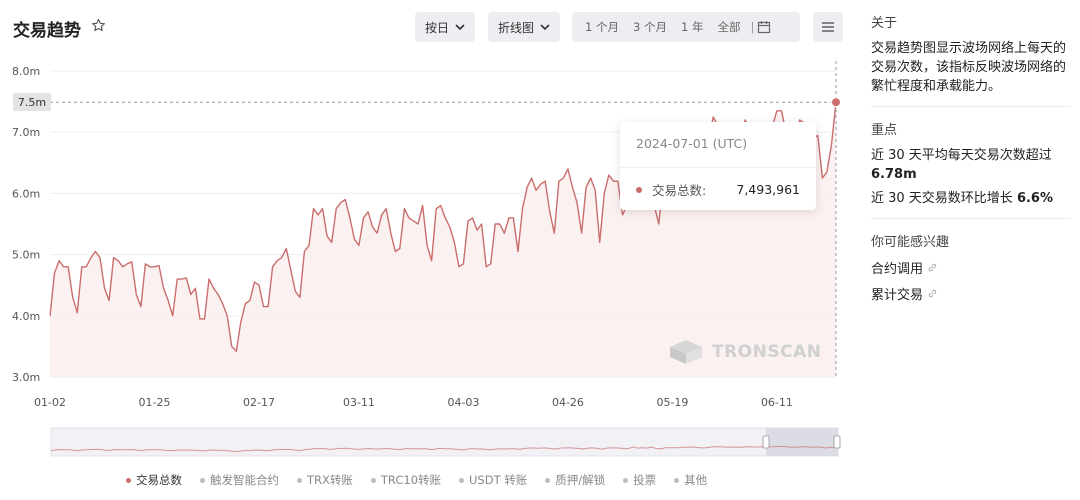  I want to click on legend-label: 投票, so click(645, 480).